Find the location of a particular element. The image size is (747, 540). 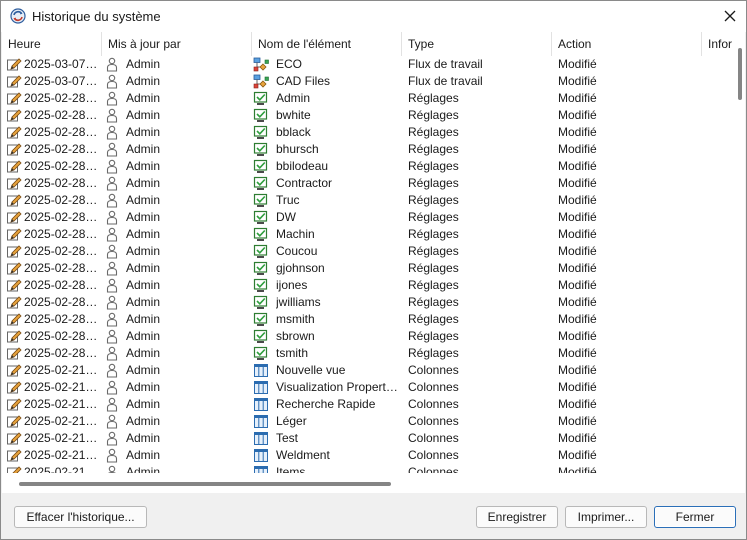

workflow-icon is located at coordinates (261, 81).